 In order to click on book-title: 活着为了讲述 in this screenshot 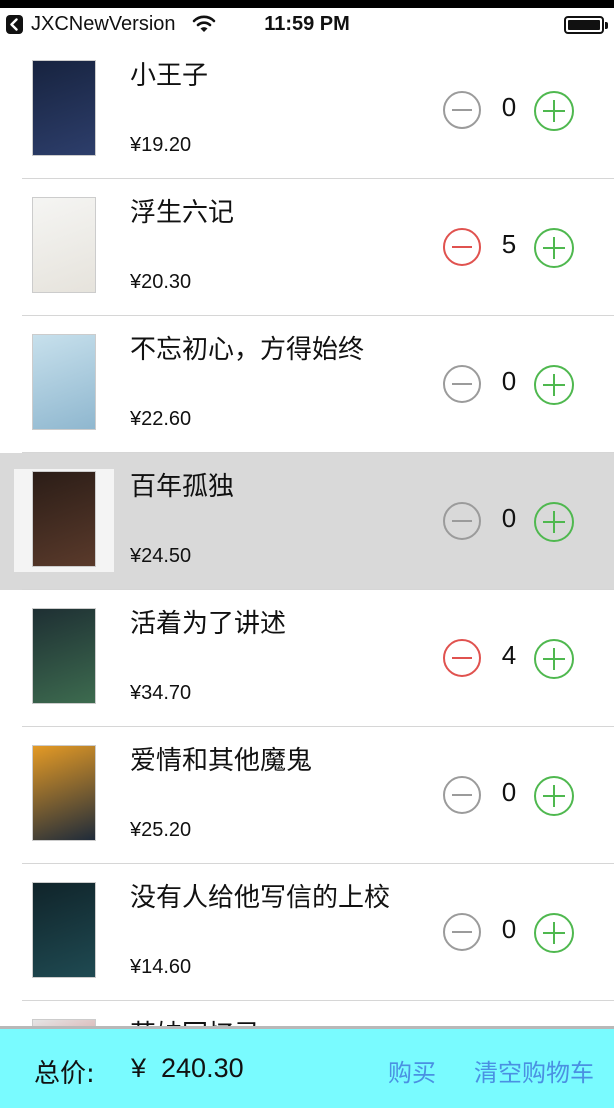, I will do `click(208, 624)`.